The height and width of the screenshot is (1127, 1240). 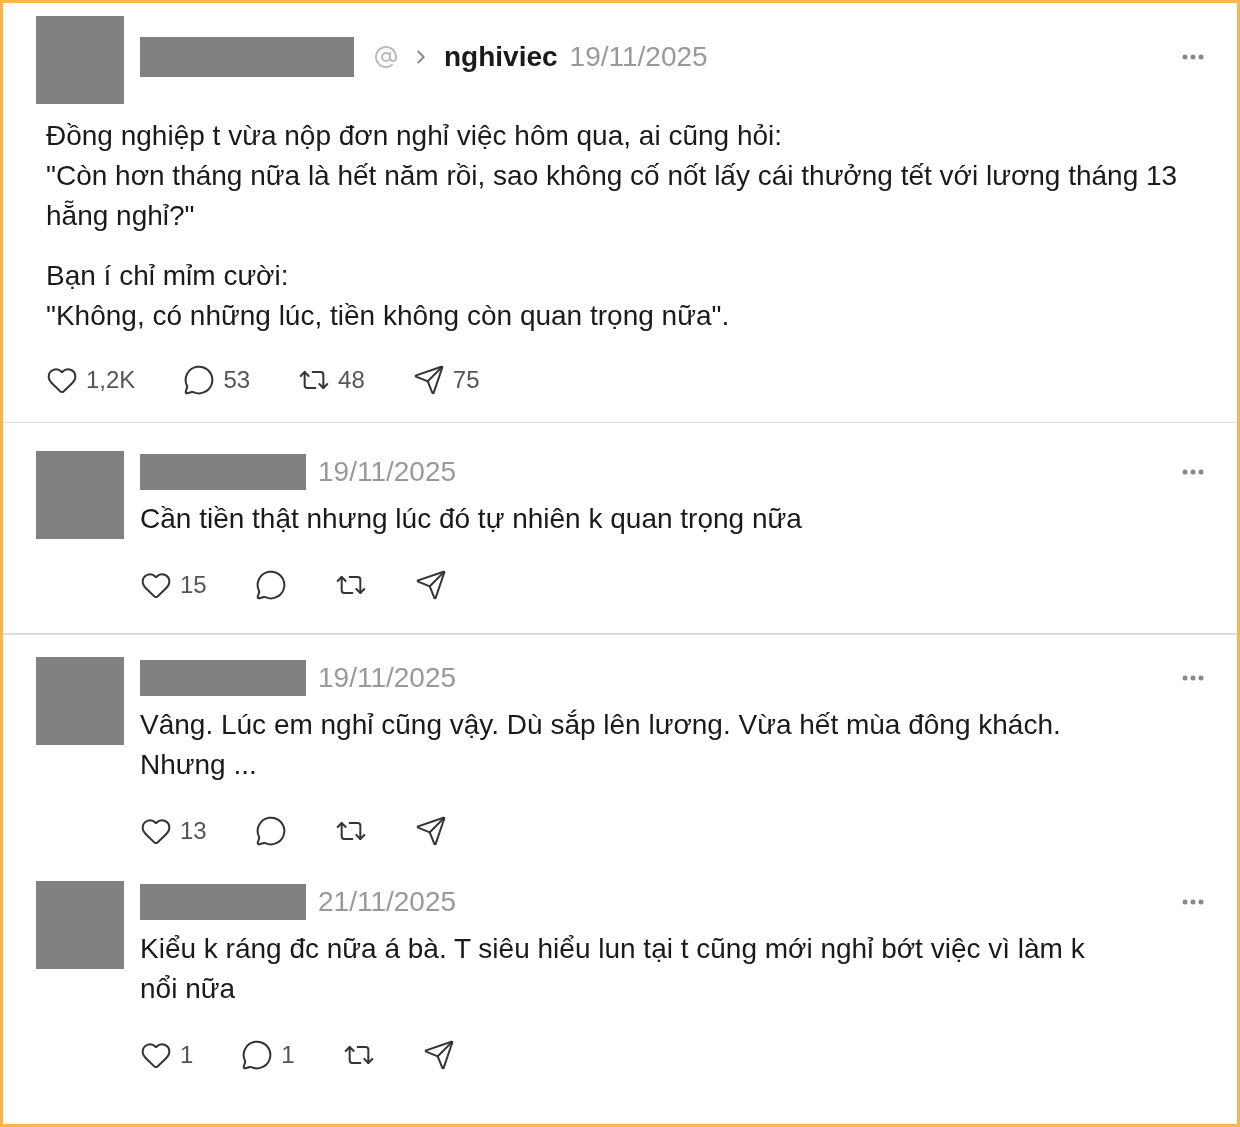 What do you see at coordinates (111, 380) in the screenshot?
I see `count: 1,2K` at bounding box center [111, 380].